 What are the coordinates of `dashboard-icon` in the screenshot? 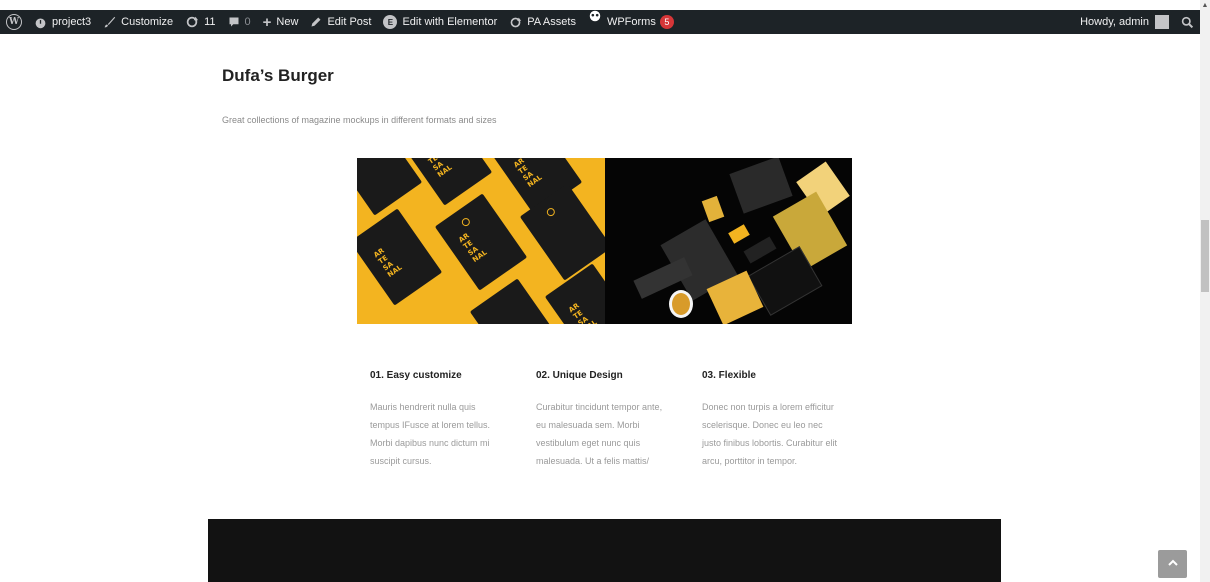 It's located at (40, 22).